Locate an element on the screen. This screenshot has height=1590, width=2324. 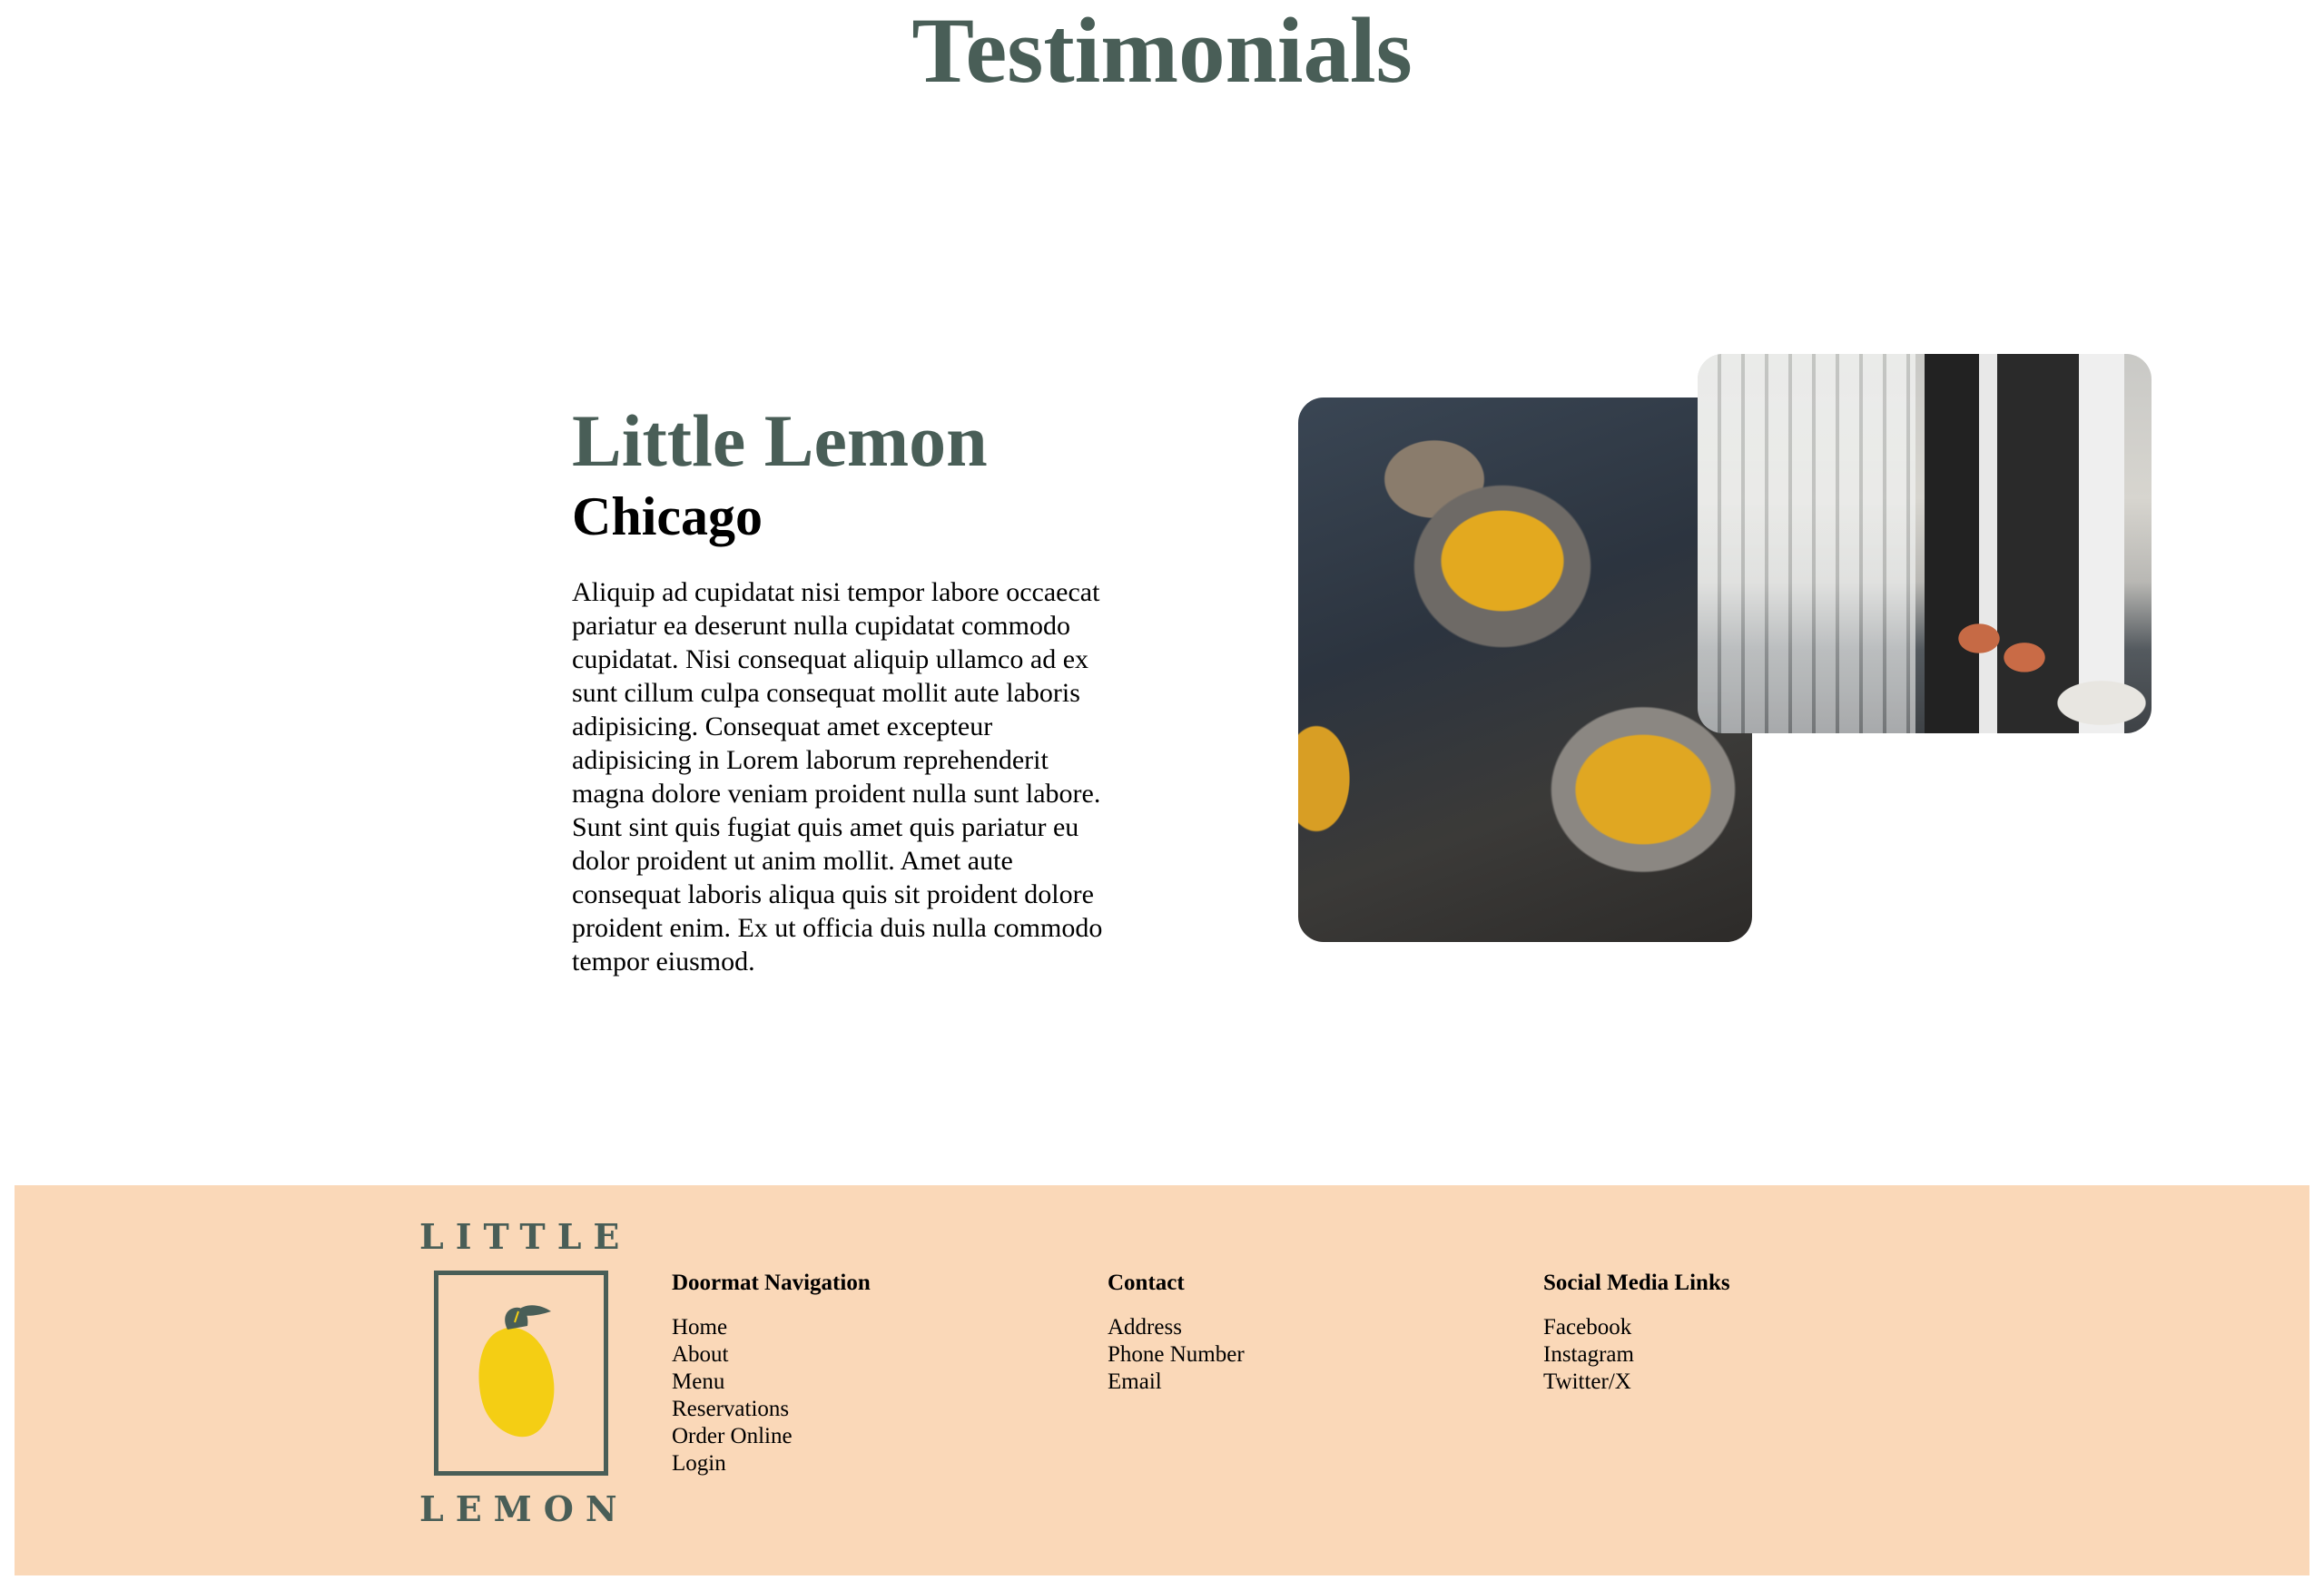
social-link-twitter: Twitter/X is located at coordinates (1636, 1382).